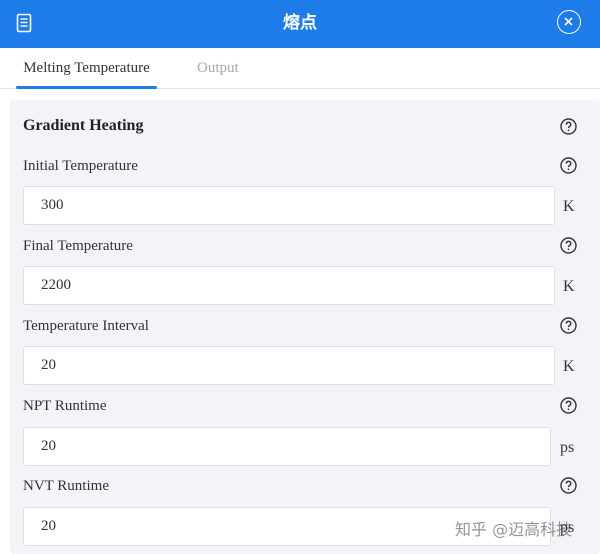 This screenshot has width=600, height=554. What do you see at coordinates (289, 285) in the screenshot?
I see `final-temperature-input: 2200` at bounding box center [289, 285].